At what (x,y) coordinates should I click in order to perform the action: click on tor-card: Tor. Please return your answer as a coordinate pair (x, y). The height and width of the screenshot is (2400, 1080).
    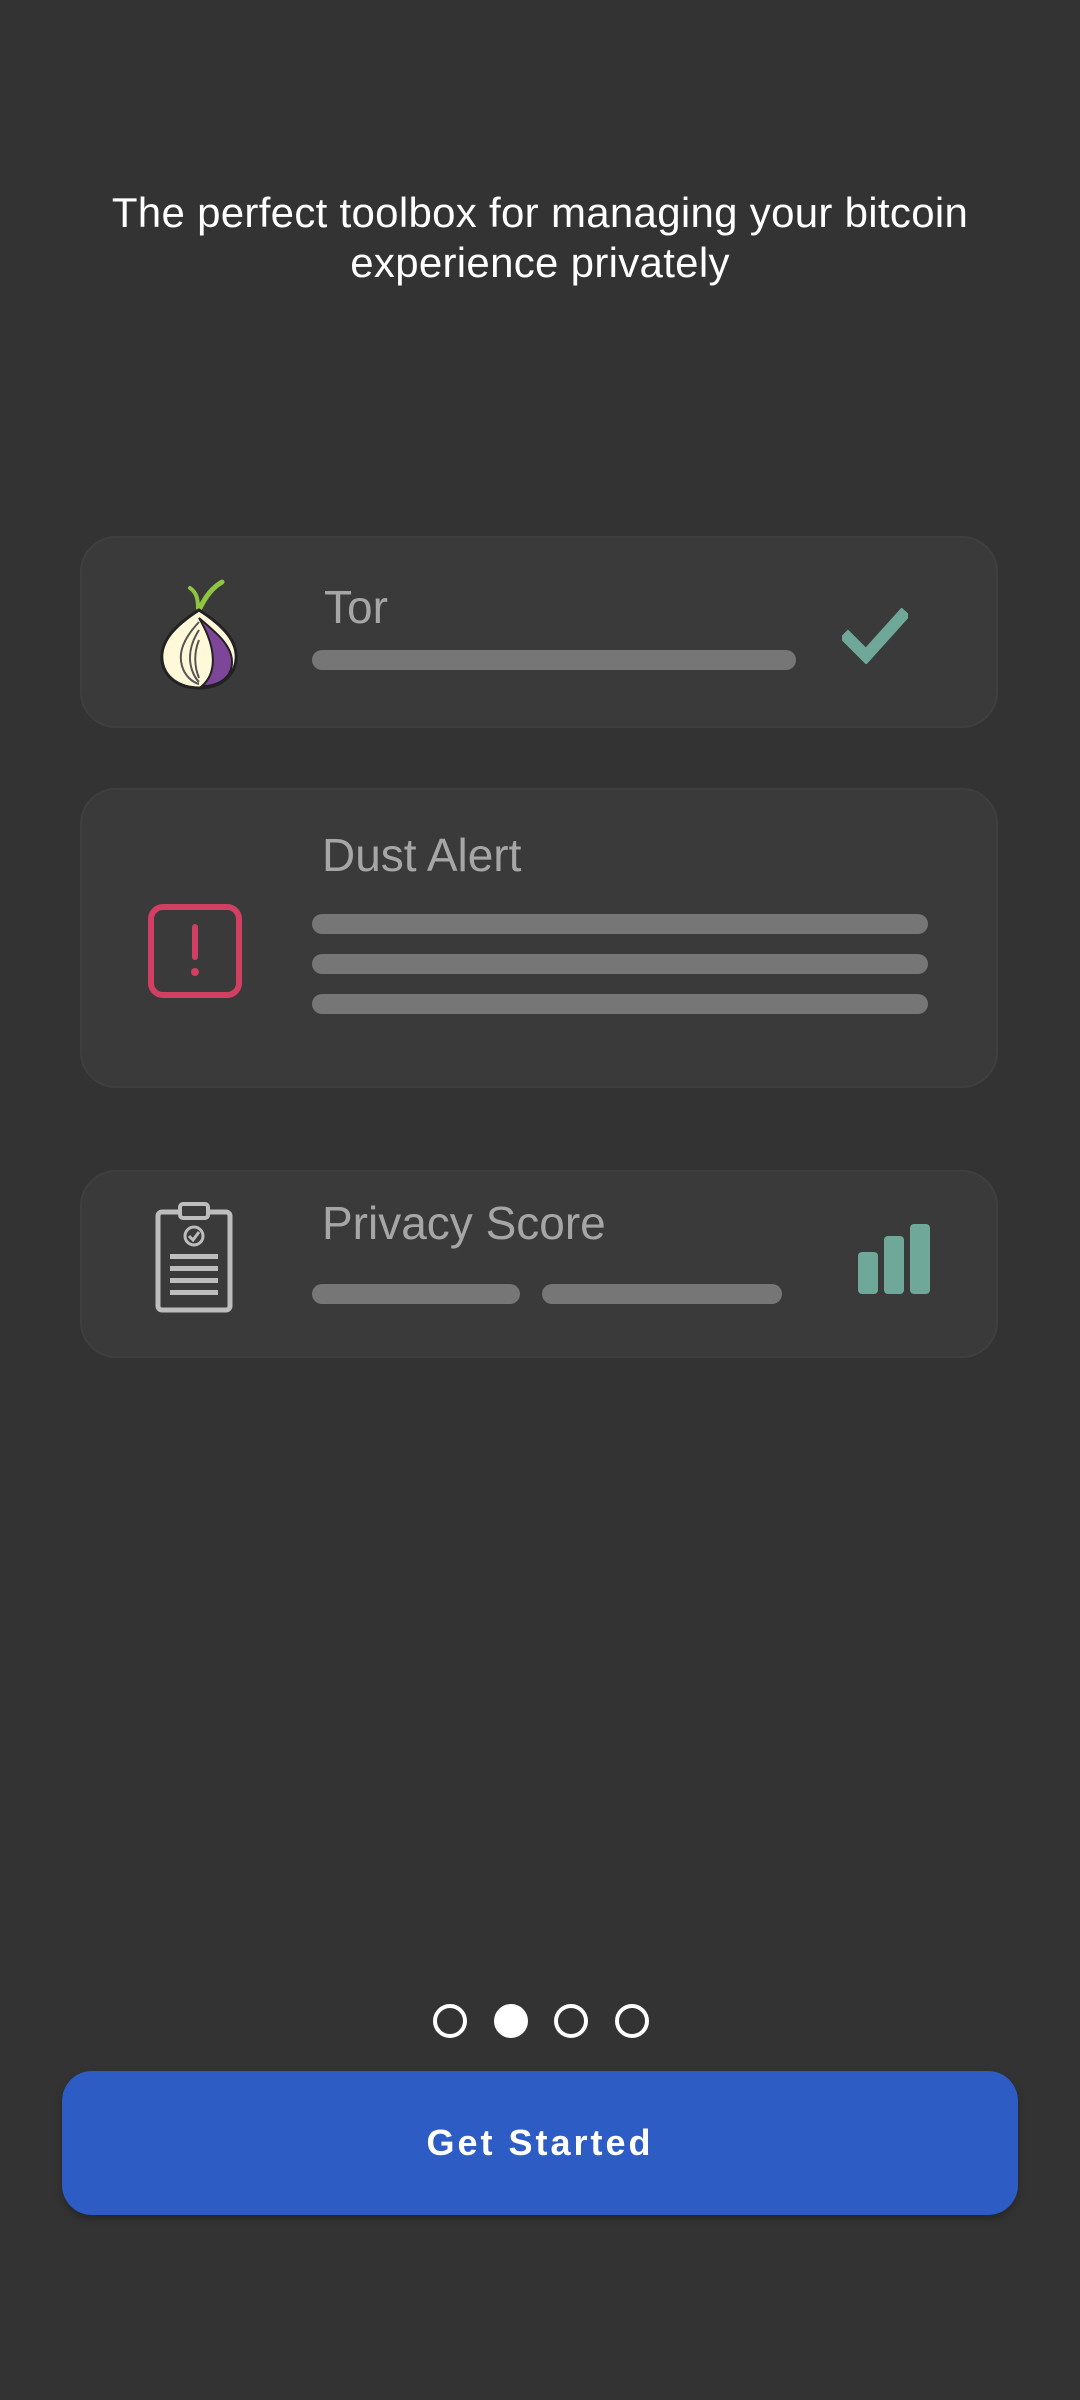
    Looking at the image, I should click on (539, 632).